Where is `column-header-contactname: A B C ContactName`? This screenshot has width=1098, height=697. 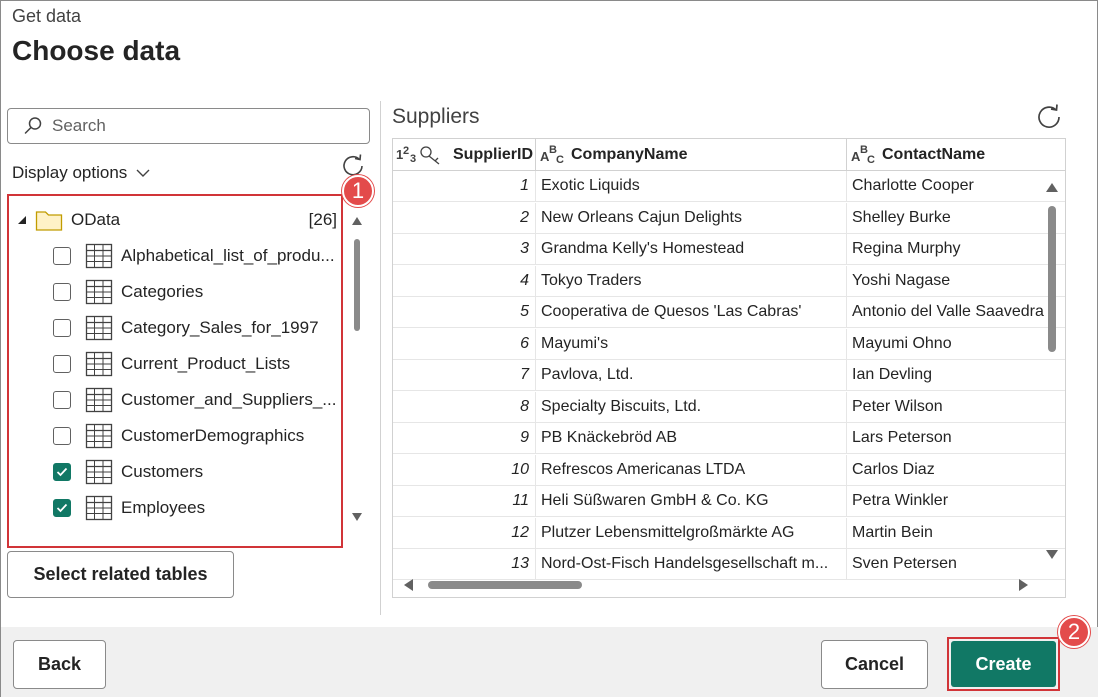
column-header-contactname: A B C ContactName is located at coordinates (956, 155).